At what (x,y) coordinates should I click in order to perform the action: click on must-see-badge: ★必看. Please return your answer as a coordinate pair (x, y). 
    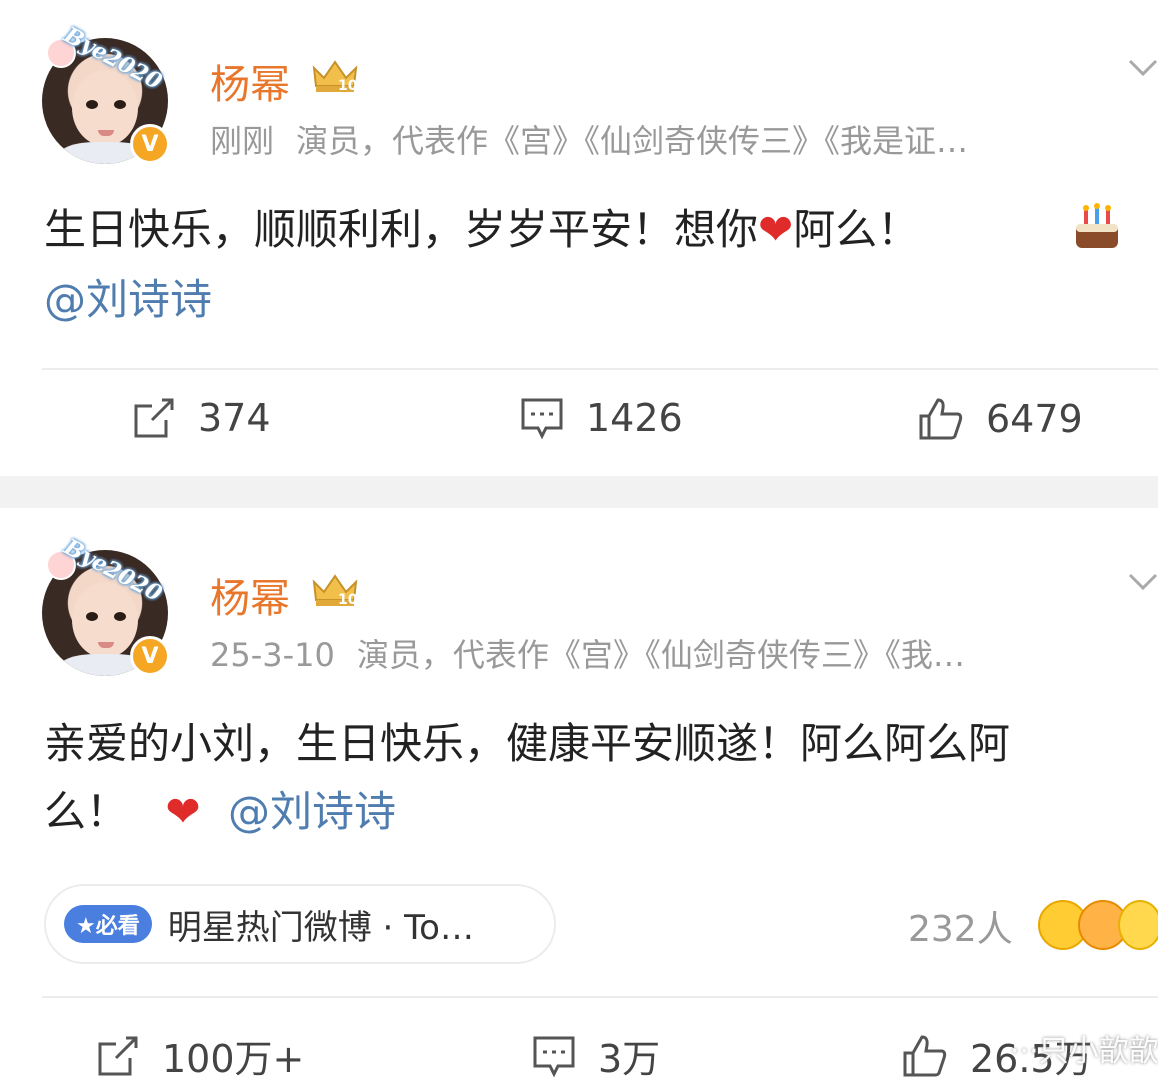
    Looking at the image, I should click on (108, 924).